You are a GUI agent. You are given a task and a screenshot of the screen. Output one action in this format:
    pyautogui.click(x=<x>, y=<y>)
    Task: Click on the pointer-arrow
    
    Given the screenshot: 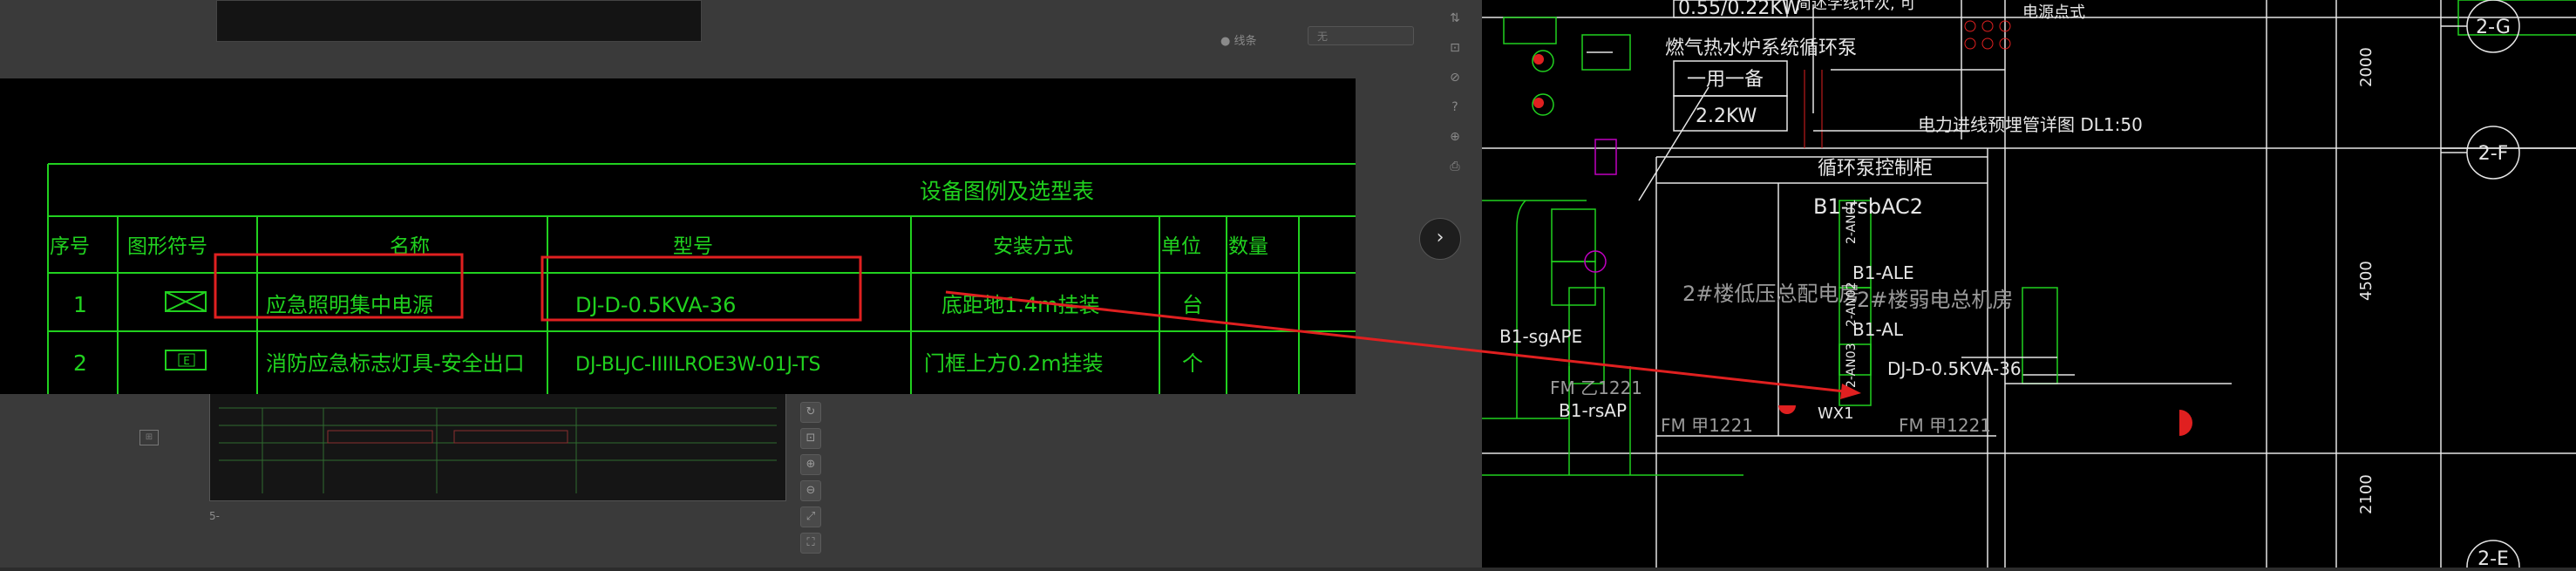 What is the action you would take?
    pyautogui.click(x=1399, y=342)
    